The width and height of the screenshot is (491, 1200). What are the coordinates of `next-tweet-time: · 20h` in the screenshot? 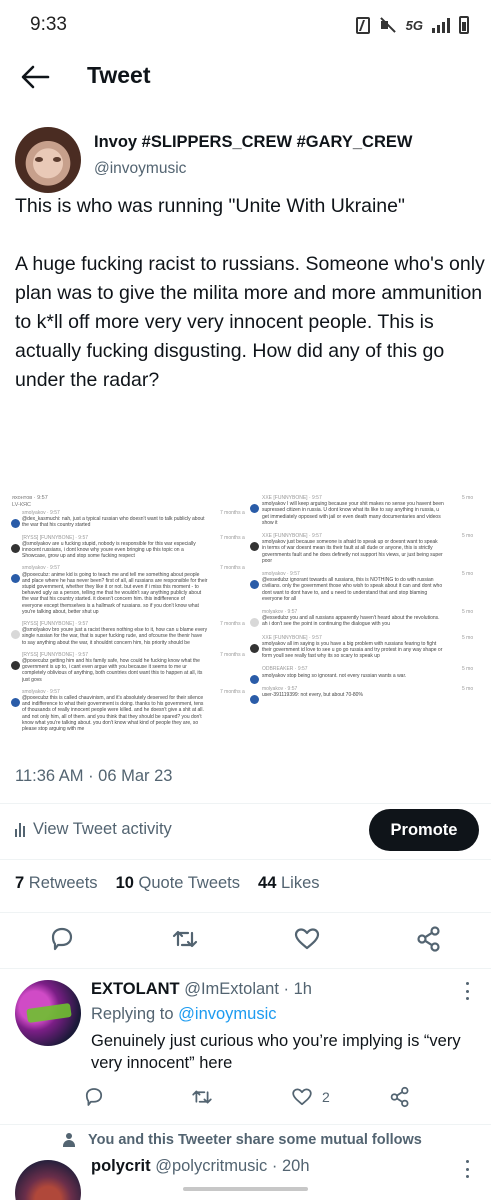 It's located at (290, 1166).